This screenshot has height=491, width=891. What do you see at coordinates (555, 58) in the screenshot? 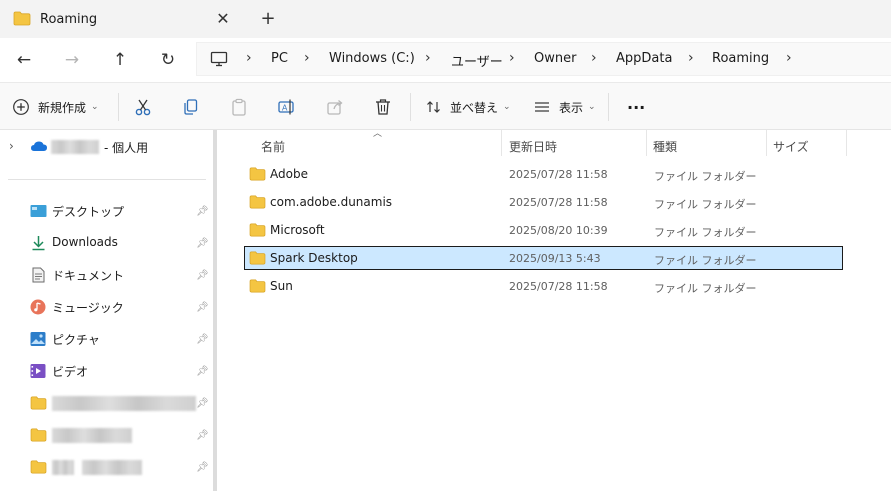
I see `breadcrumb-owner: Owner` at bounding box center [555, 58].